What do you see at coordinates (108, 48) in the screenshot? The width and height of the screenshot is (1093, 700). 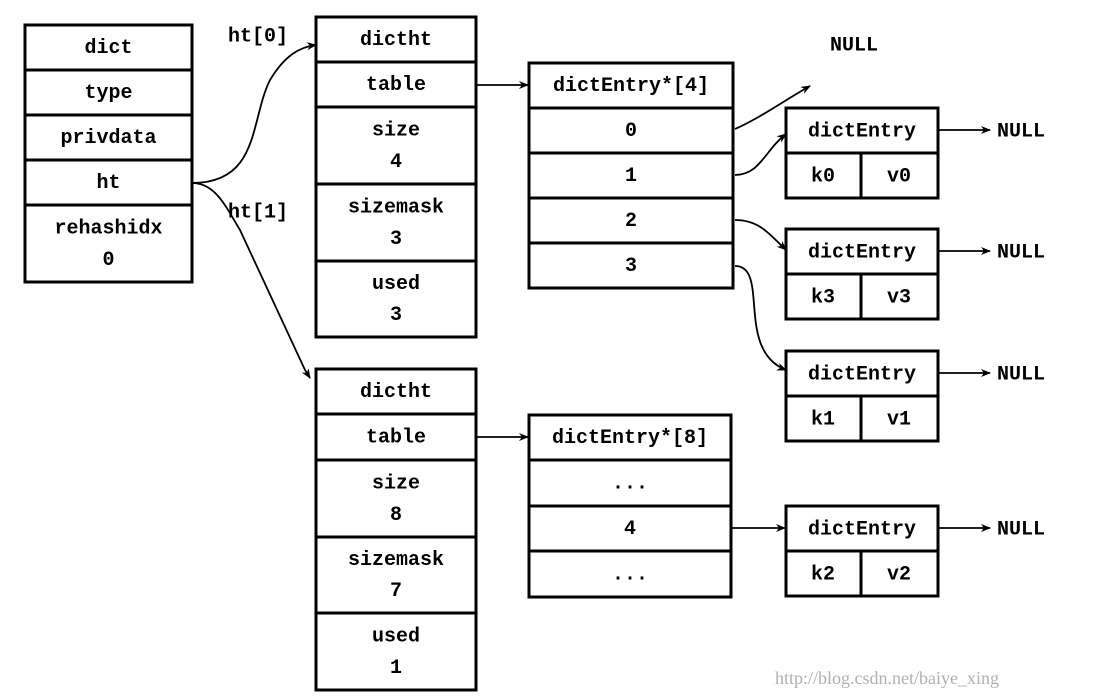 I see `dict-struct-field-label: dict` at bounding box center [108, 48].